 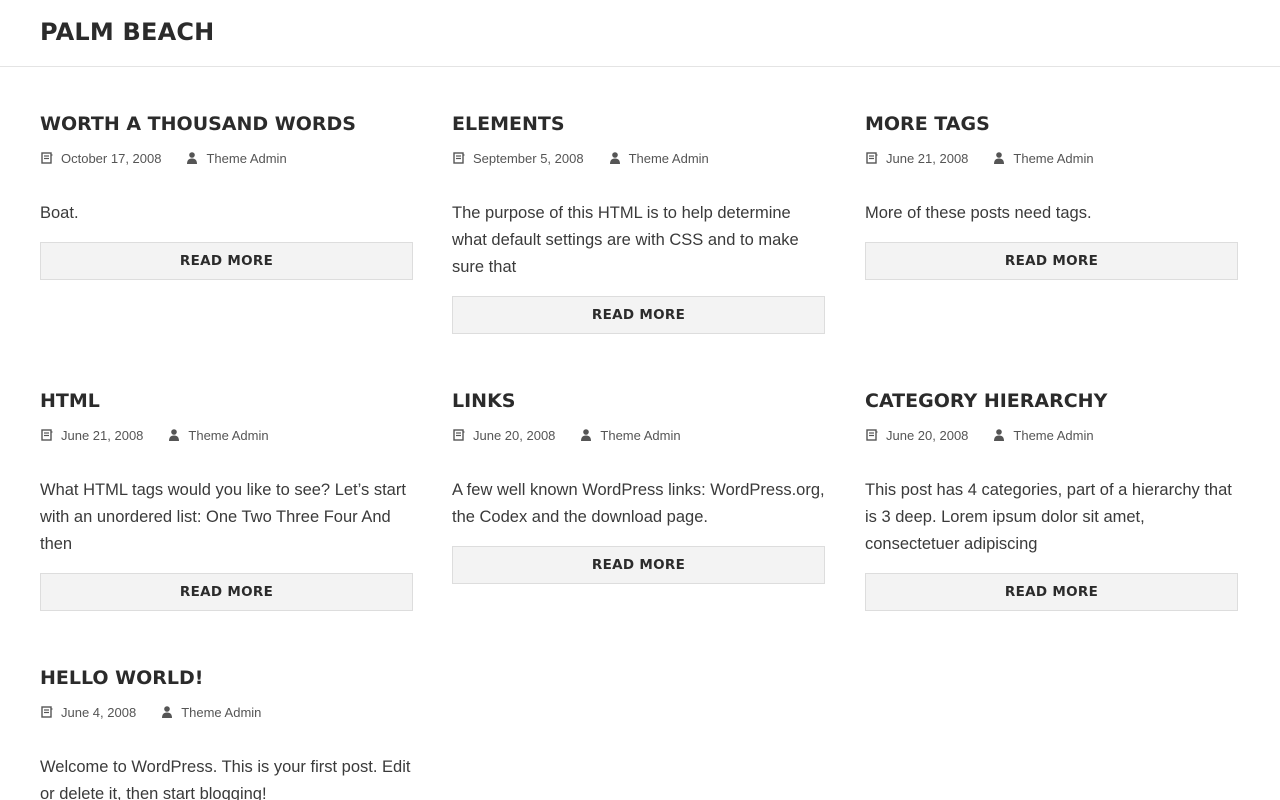 I want to click on post-meta: June 4, 2008 Theme Admin, so click(x=226, y=712).